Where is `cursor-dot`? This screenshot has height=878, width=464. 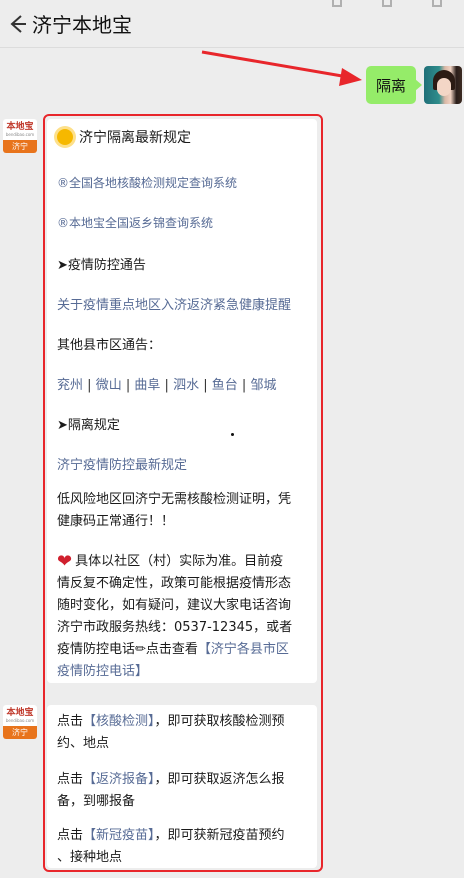
cursor-dot is located at coordinates (232, 434).